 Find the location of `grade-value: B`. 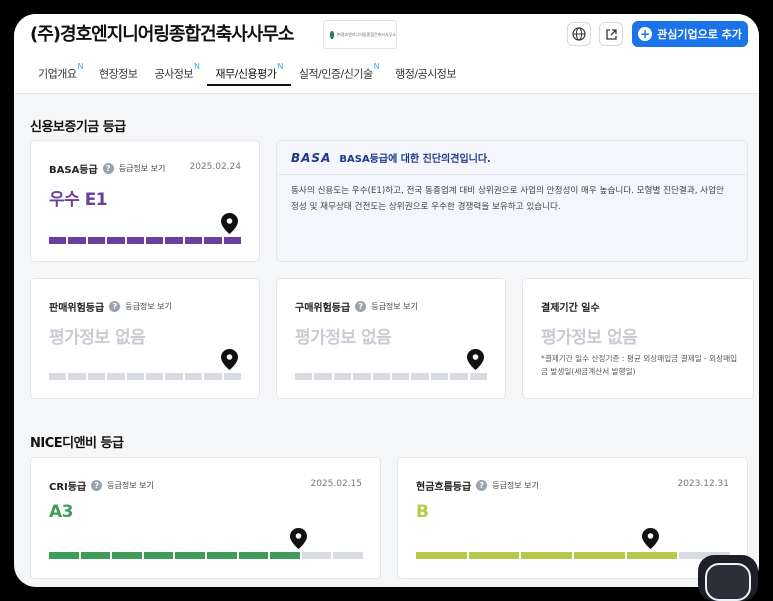

grade-value: B is located at coordinates (422, 512).